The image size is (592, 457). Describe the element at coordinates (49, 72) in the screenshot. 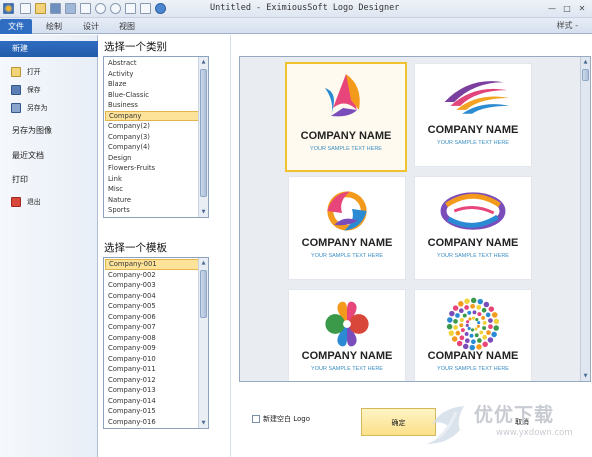

I see `menu-open: 打开` at that location.